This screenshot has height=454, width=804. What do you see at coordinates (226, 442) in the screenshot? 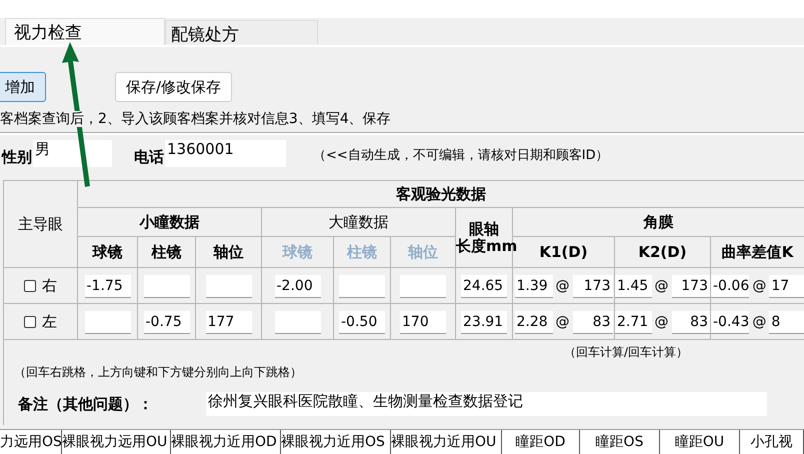
I see `column-header: 裸眼视力近用OD` at bounding box center [226, 442].